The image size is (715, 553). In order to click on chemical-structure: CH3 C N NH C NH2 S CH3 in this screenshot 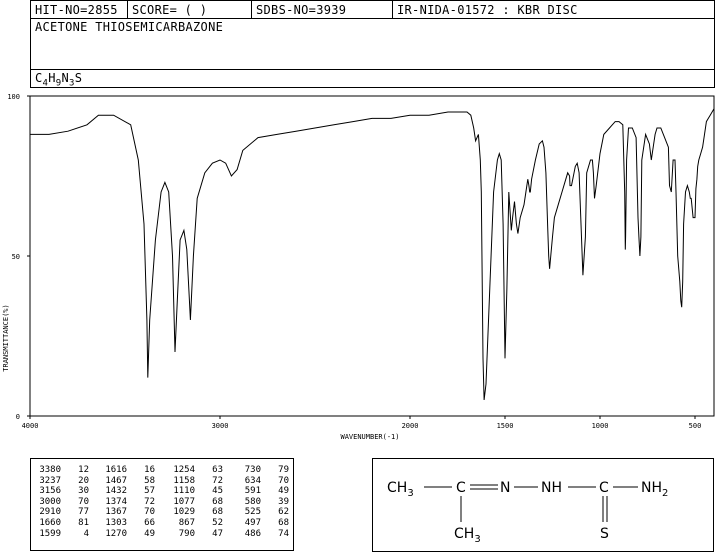, I will do `click(543, 505)`.